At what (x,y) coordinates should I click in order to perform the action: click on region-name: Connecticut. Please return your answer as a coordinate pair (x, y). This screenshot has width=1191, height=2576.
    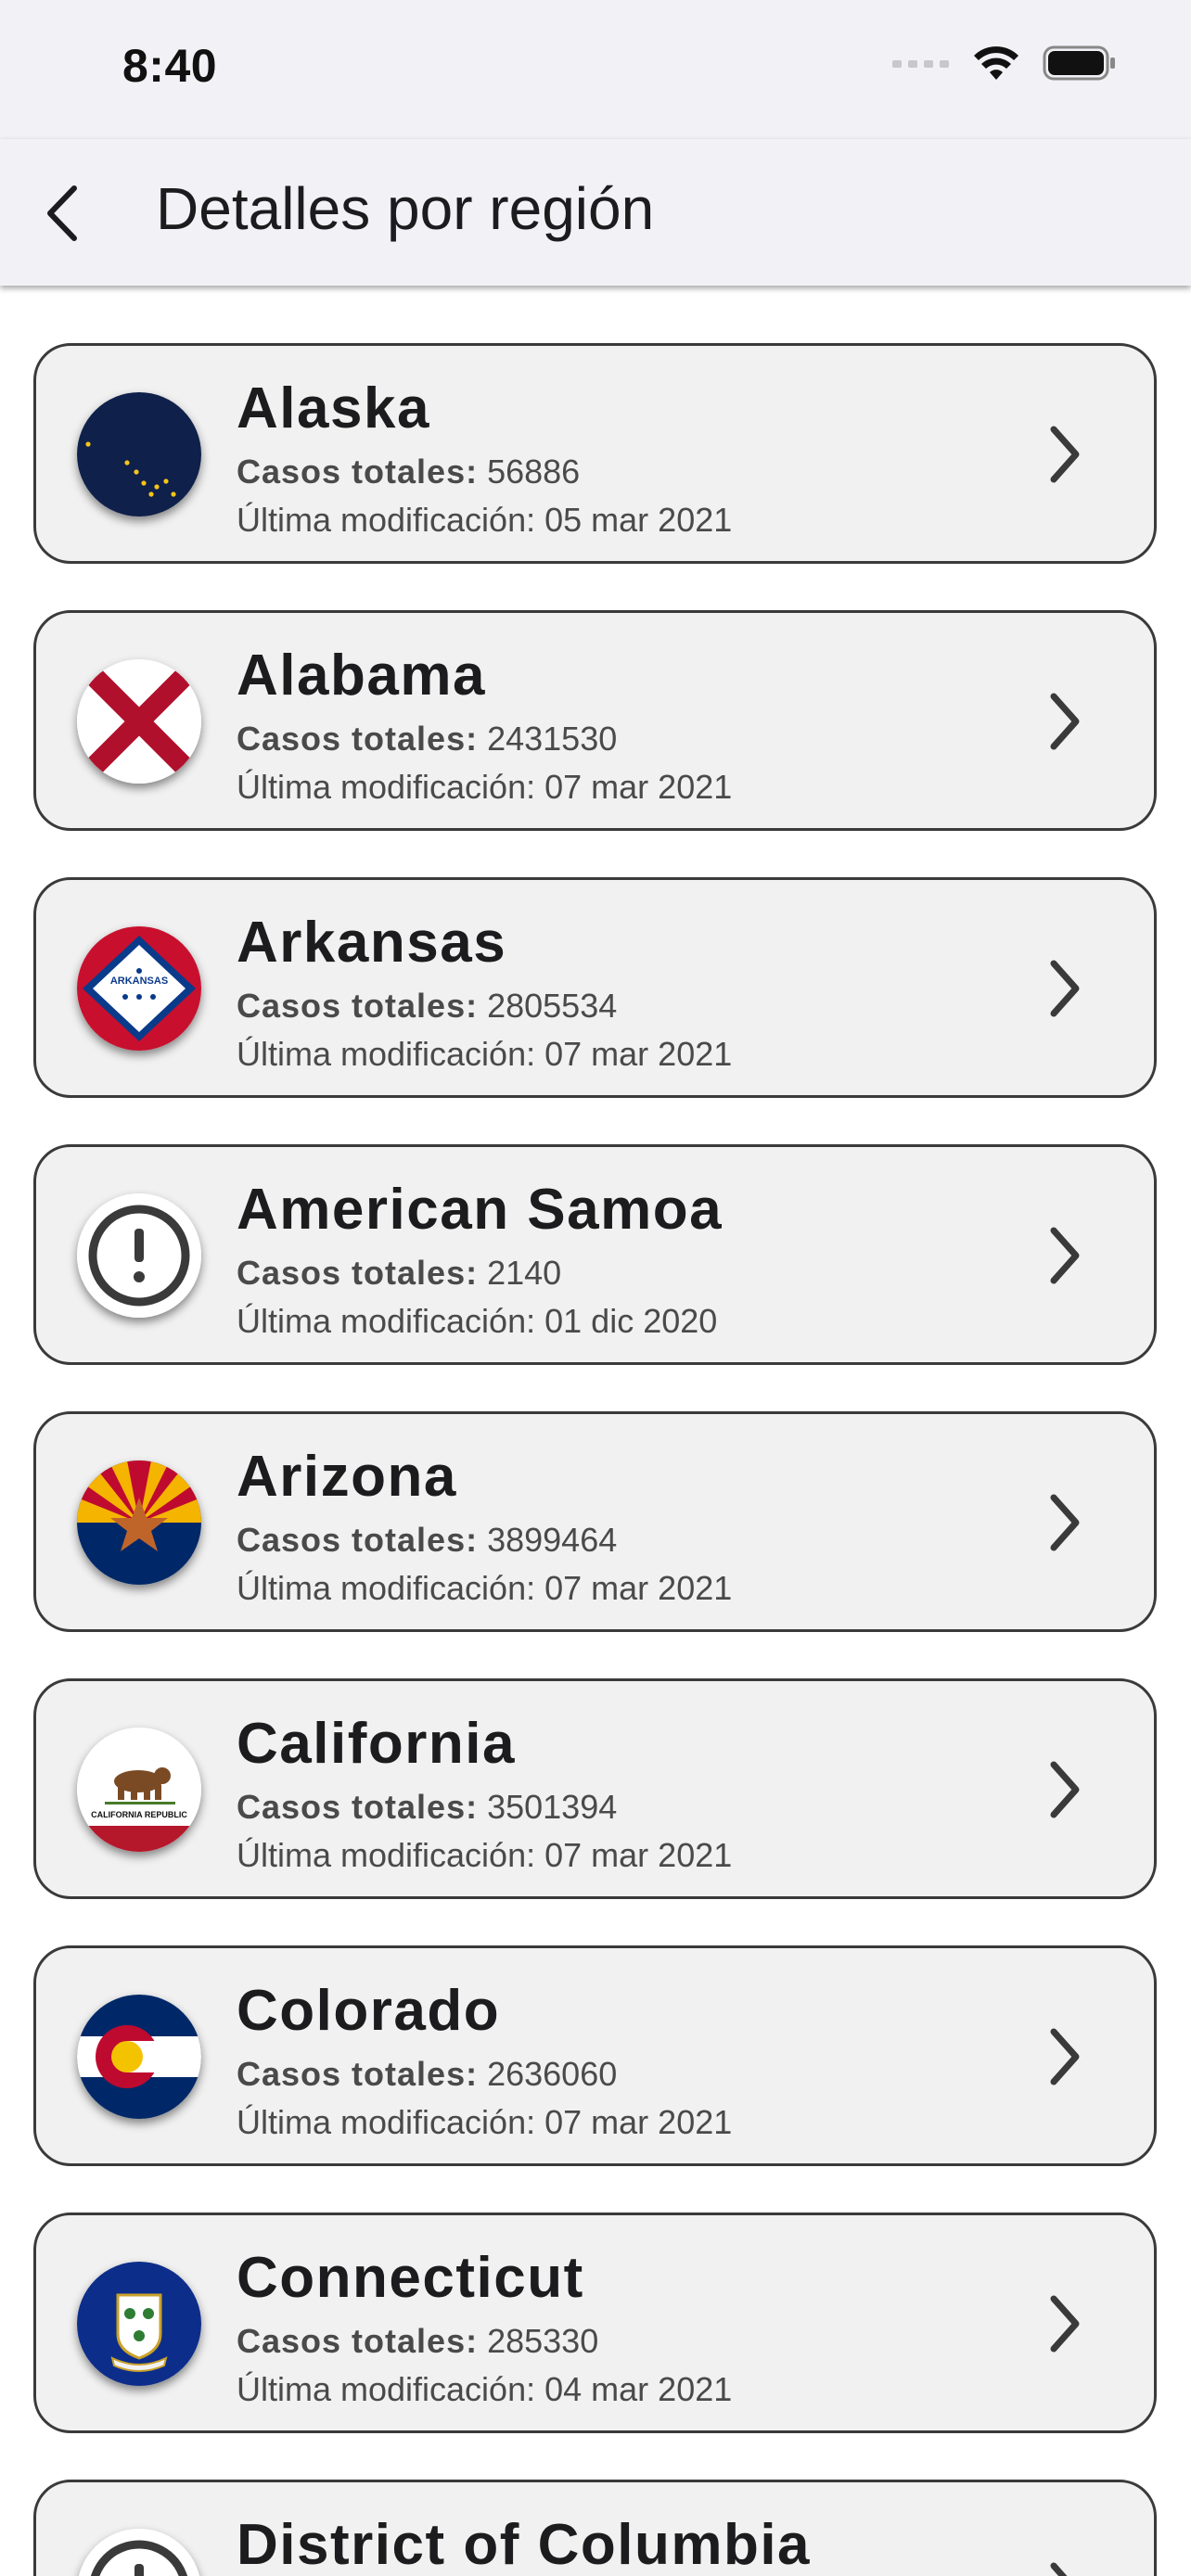
    Looking at the image, I should click on (411, 2278).